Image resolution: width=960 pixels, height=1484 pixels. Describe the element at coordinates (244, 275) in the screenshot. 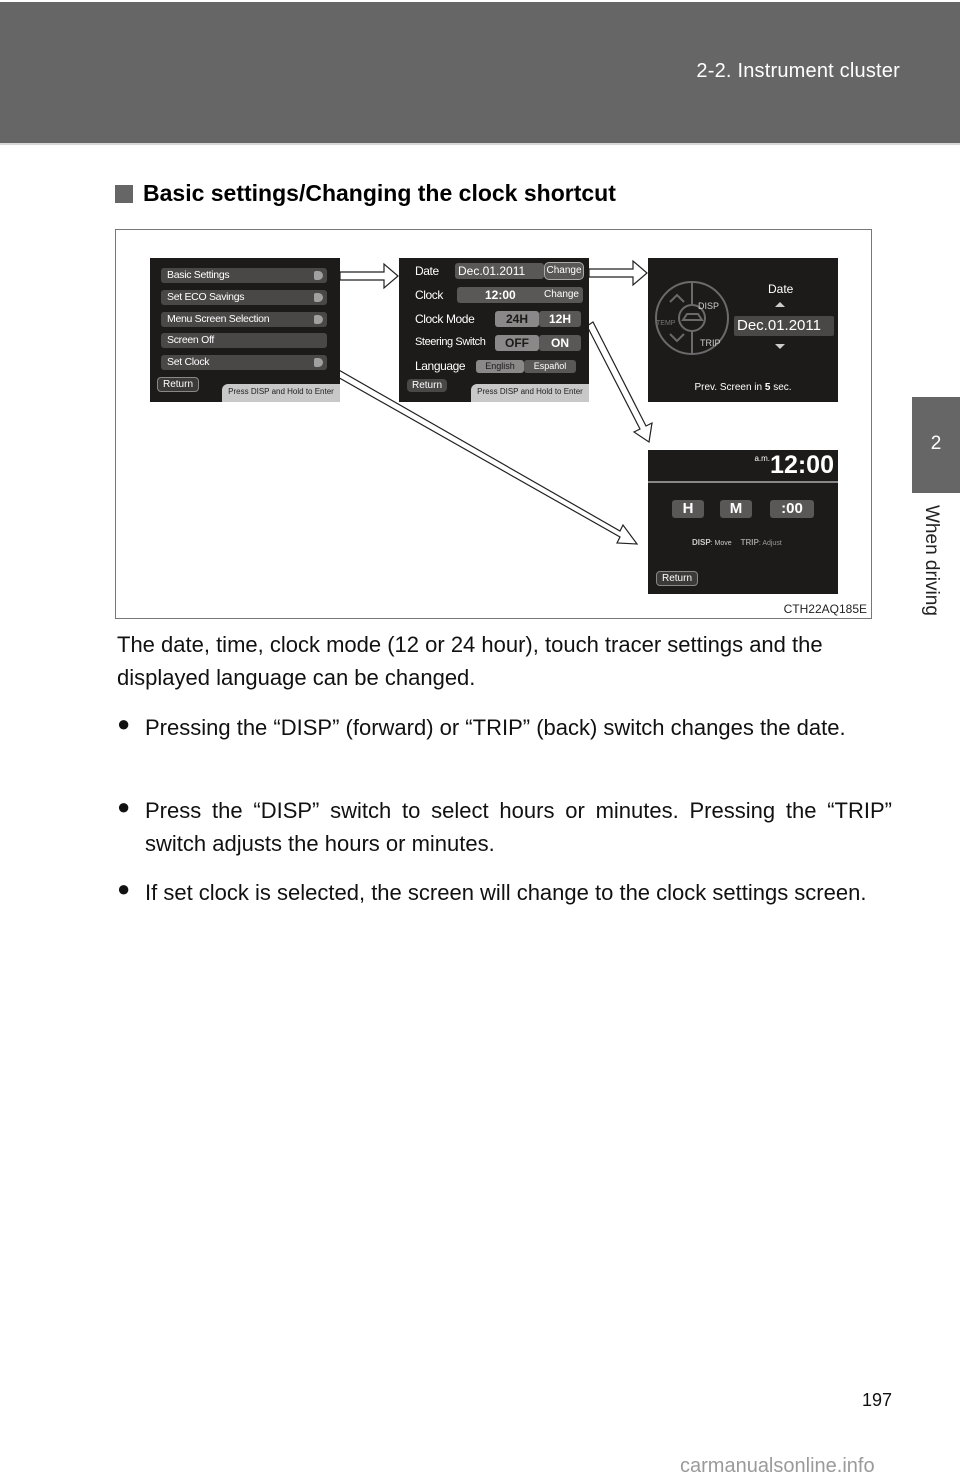

I see `menu-item-basic-settings: Basic Settings` at that location.